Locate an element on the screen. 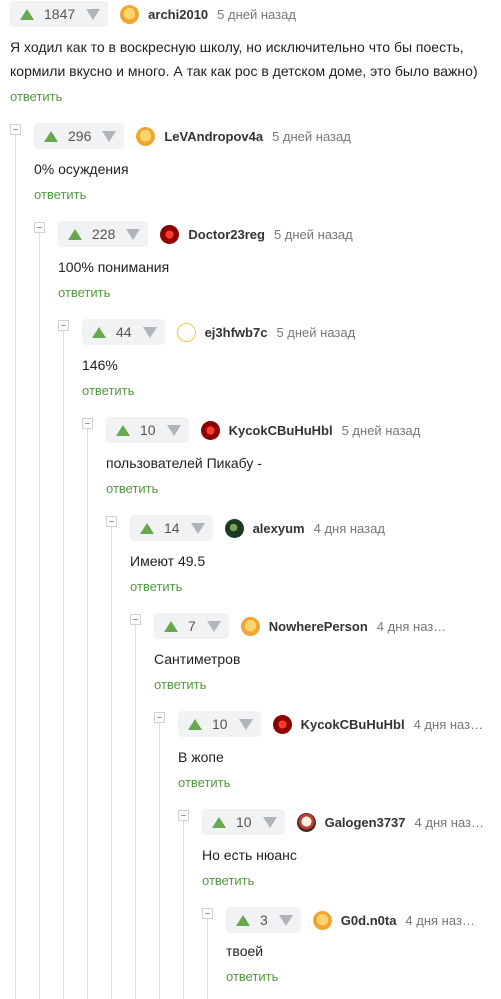 This screenshot has height=999, width=501. comment-author: ej3hfwb7c is located at coordinates (236, 332).